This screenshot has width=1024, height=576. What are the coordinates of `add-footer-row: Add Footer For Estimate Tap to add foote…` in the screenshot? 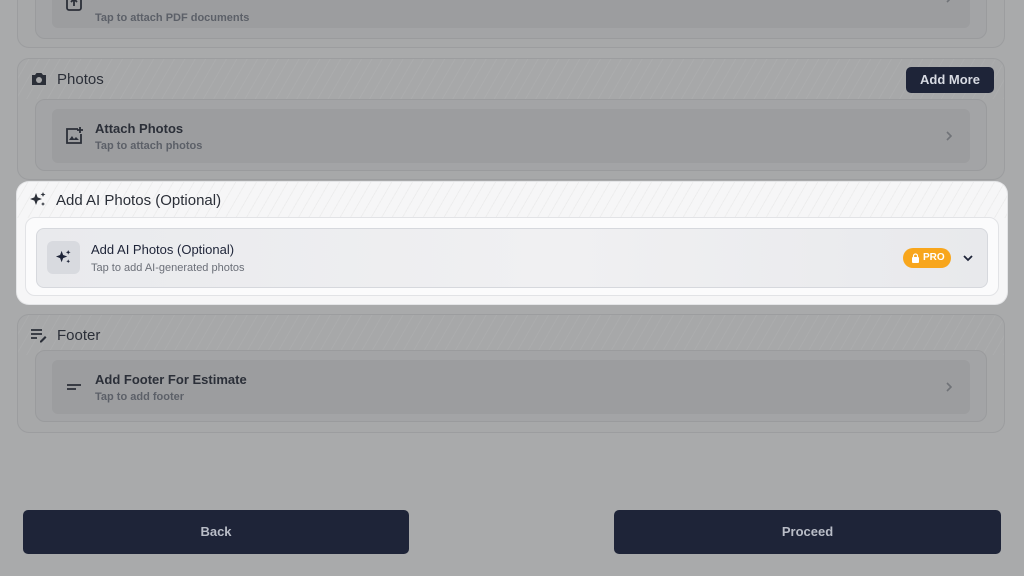 It's located at (511, 387).